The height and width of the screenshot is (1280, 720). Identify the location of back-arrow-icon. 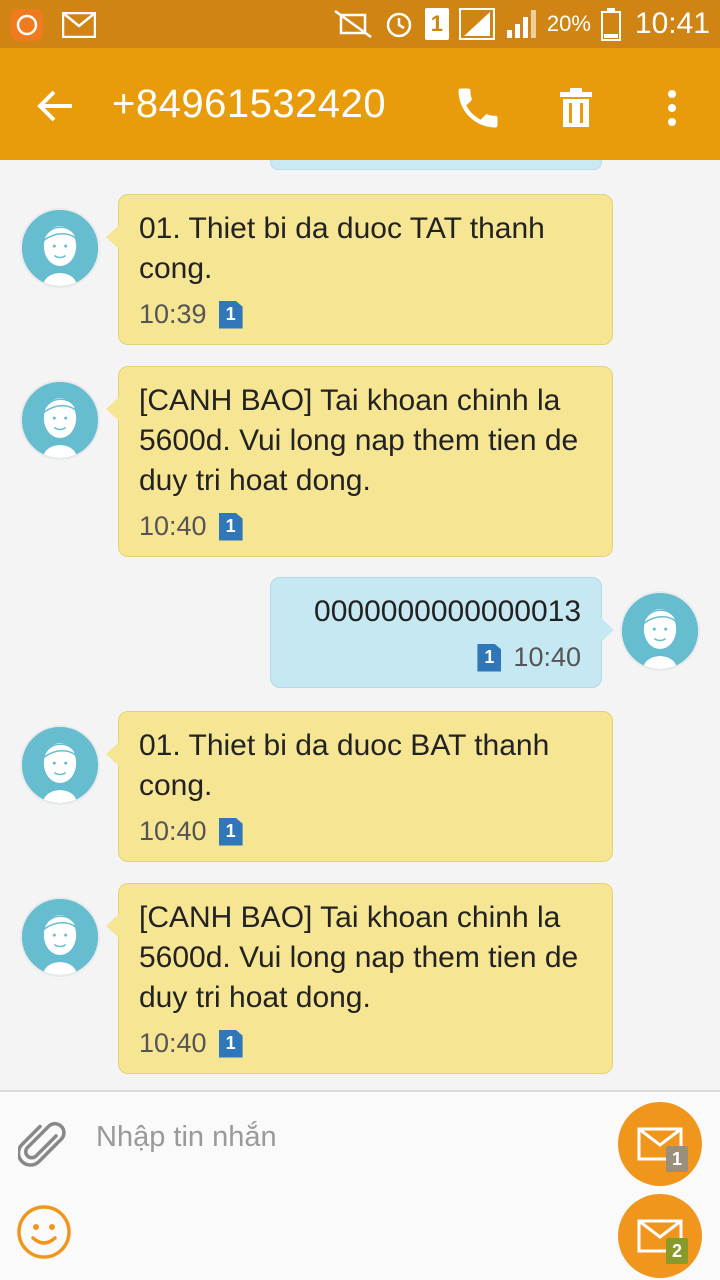
(54, 106).